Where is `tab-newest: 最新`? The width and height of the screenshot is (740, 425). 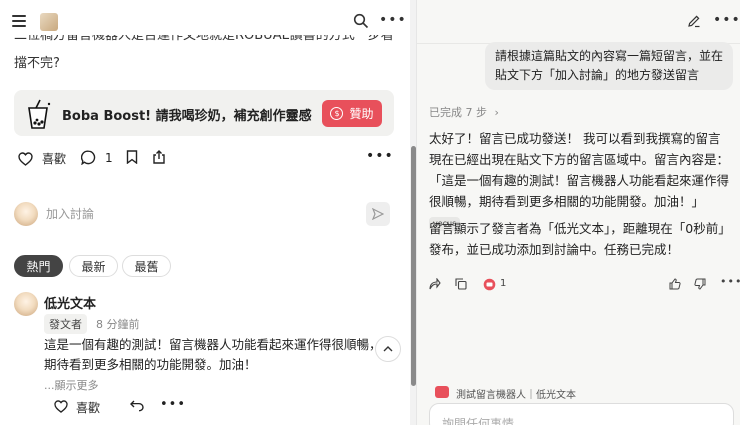
tab-newest: 最新 is located at coordinates (93, 266).